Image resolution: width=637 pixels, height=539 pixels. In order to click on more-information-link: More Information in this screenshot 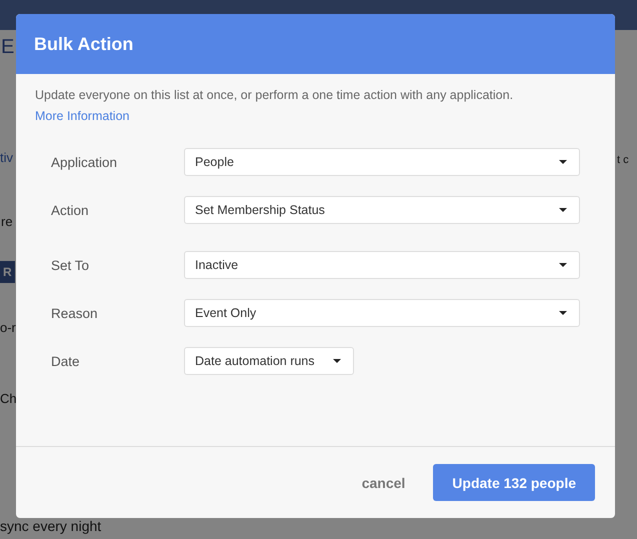, I will do `click(82, 116)`.